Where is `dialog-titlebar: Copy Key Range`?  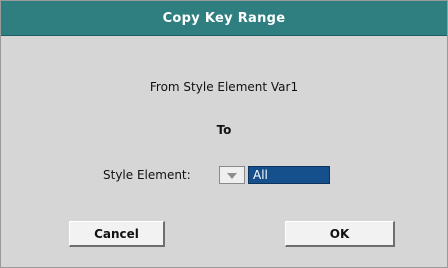 dialog-titlebar: Copy Key Range is located at coordinates (224, 18).